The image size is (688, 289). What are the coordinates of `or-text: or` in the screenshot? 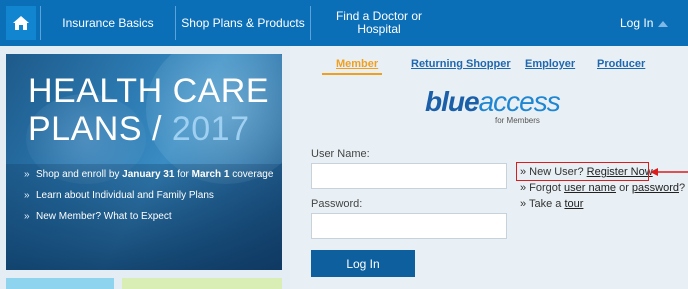 It's located at (624, 188).